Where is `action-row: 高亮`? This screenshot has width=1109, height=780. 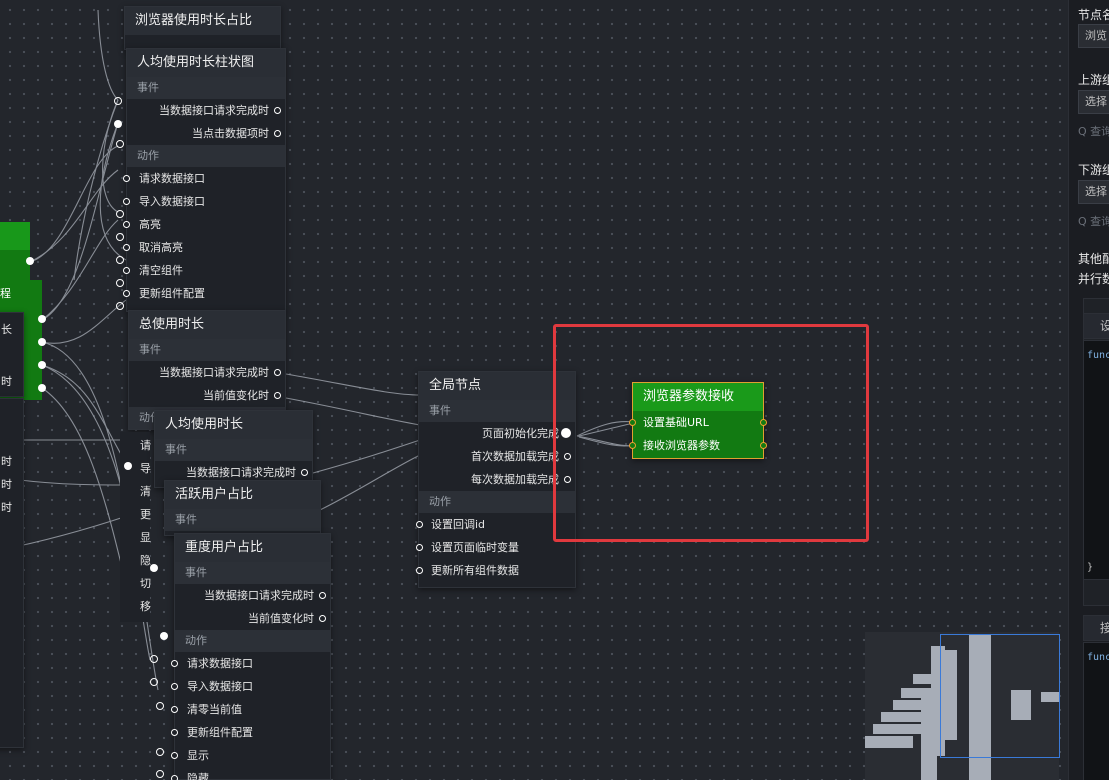
action-row: 高亮 is located at coordinates (204, 224).